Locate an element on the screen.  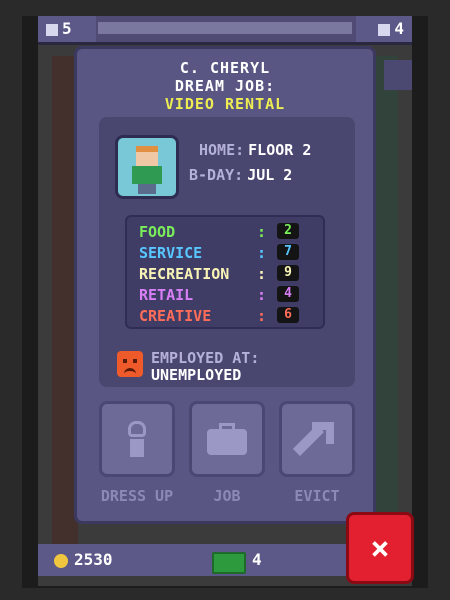
skill-value: 9 is located at coordinates (288, 273).